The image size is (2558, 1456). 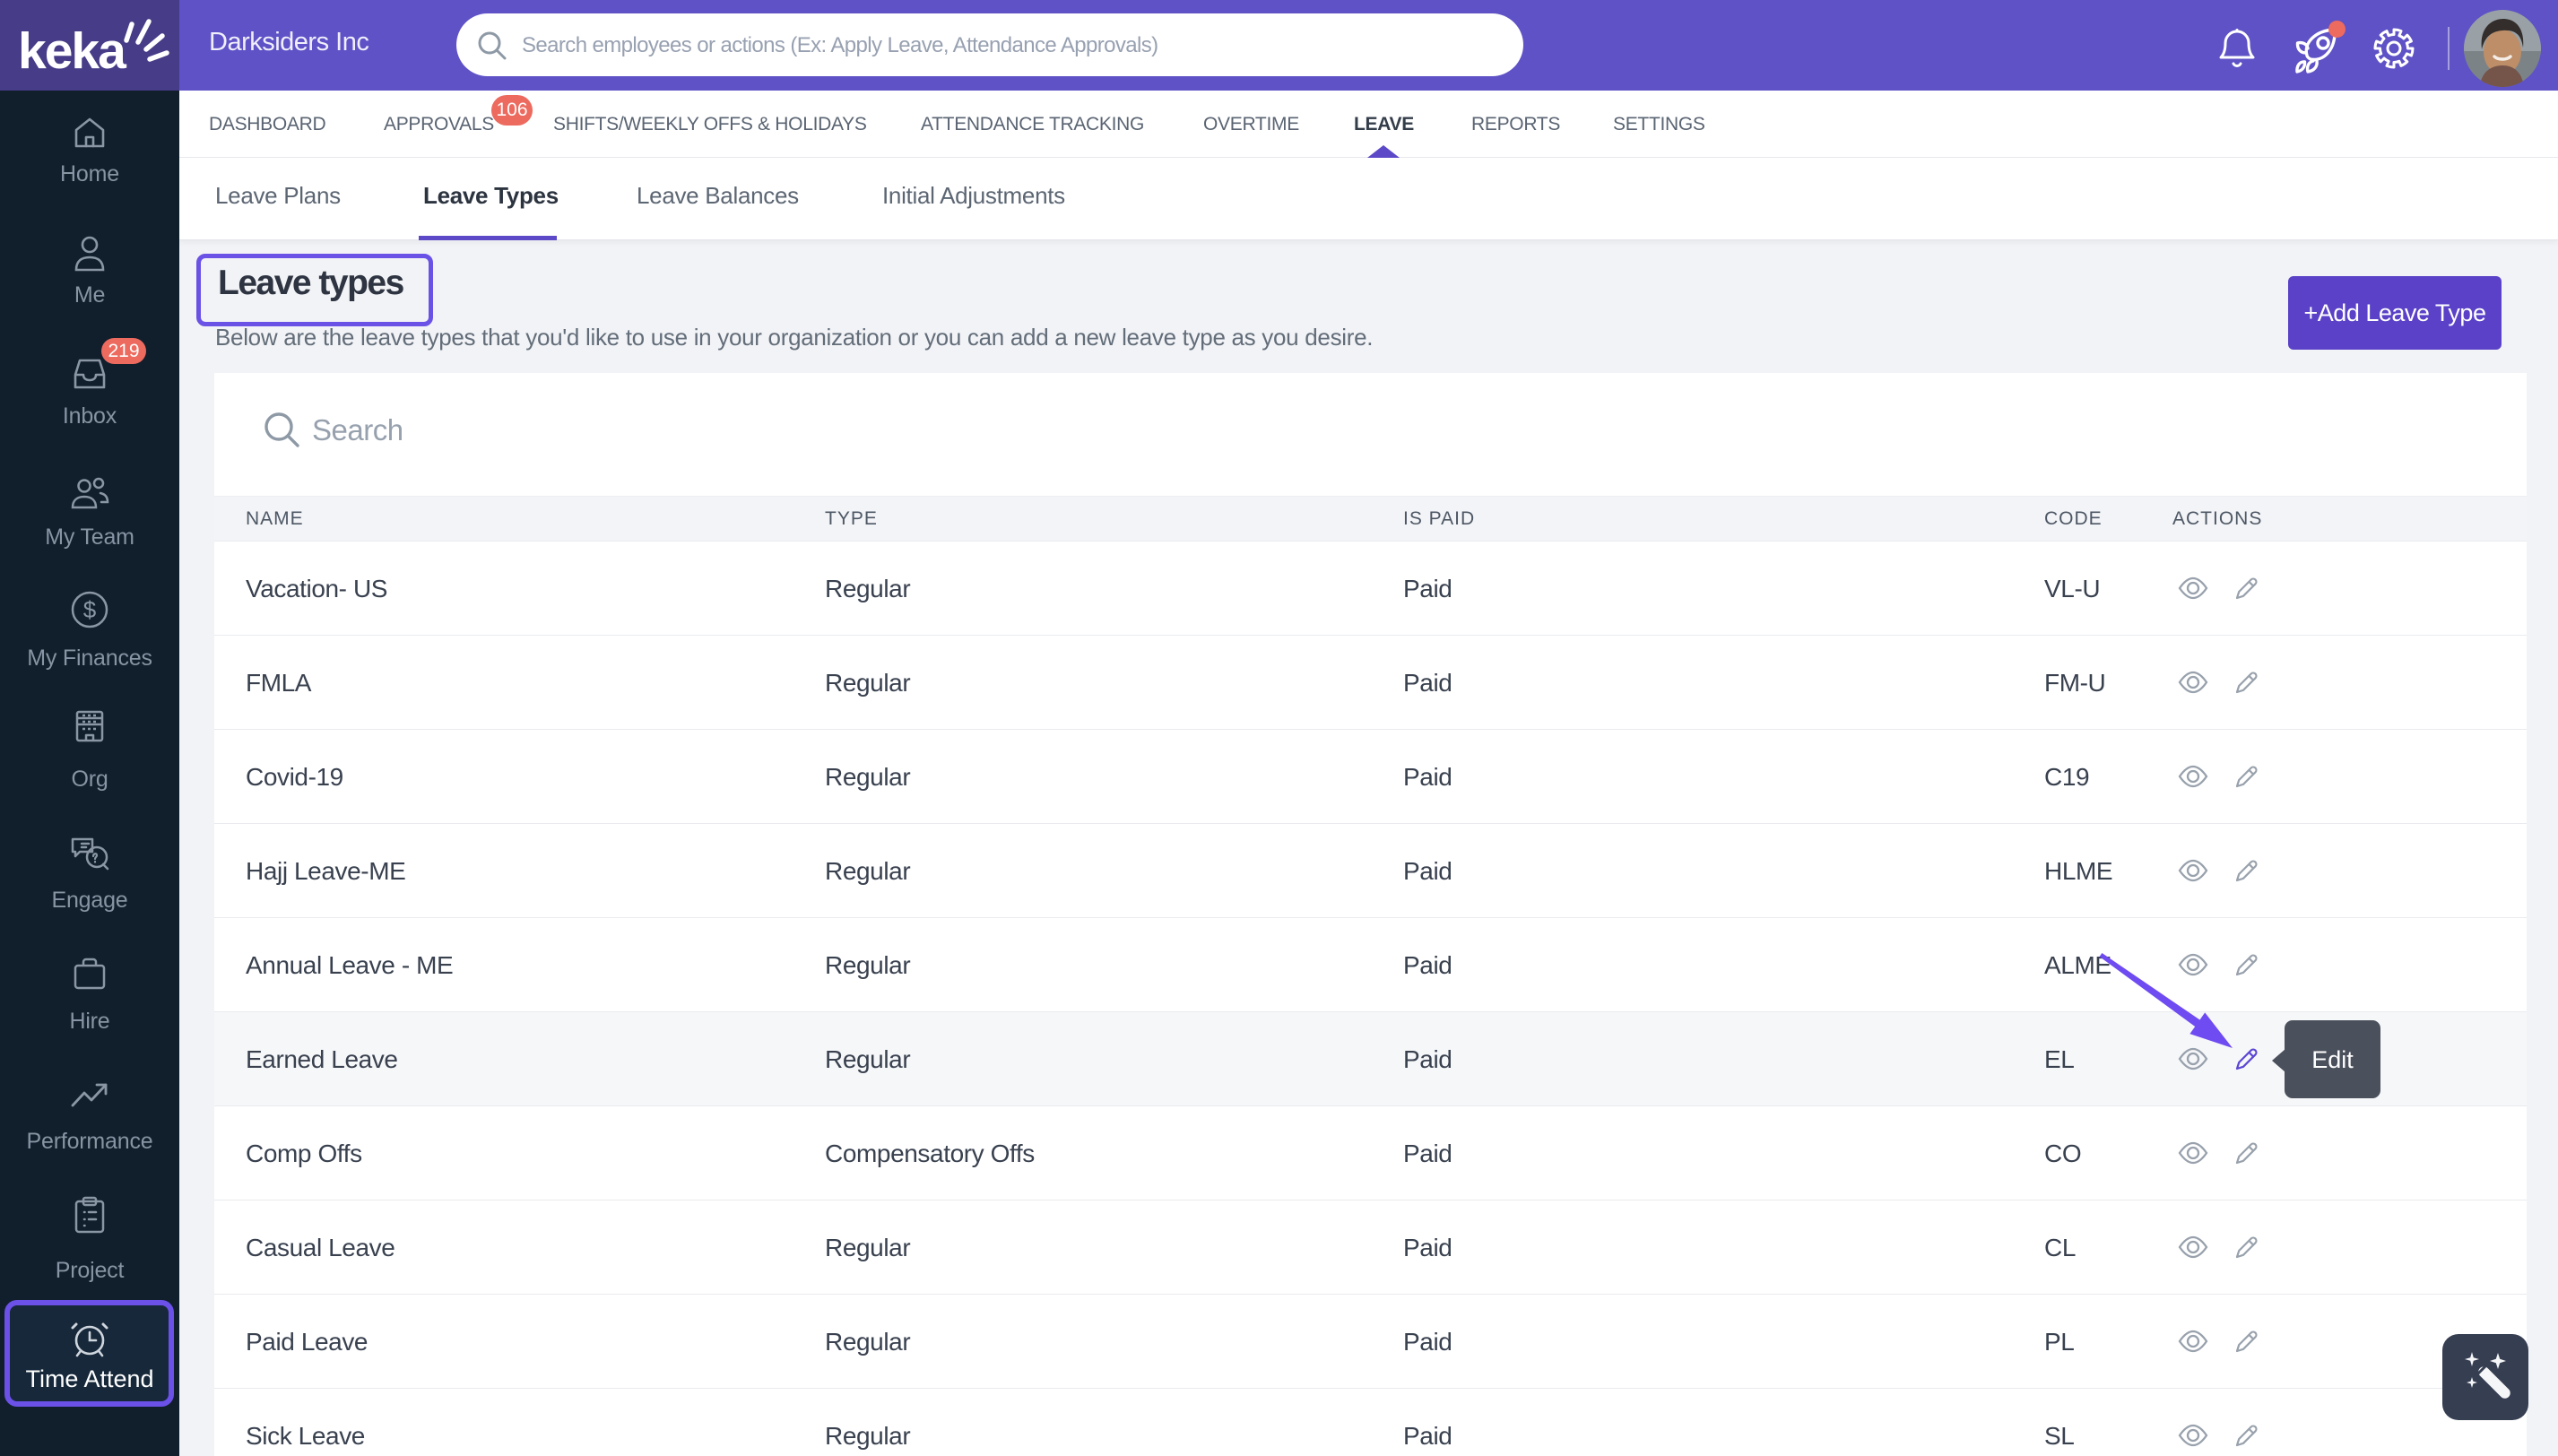 I want to click on svg-text: keka, so click(x=73, y=51).